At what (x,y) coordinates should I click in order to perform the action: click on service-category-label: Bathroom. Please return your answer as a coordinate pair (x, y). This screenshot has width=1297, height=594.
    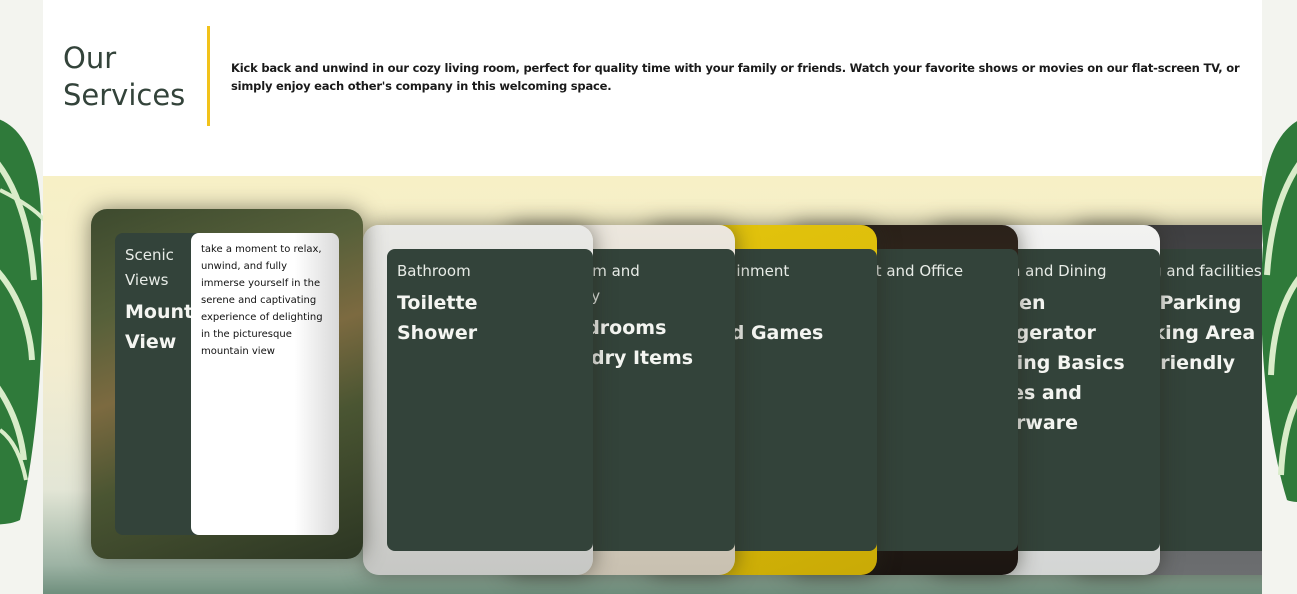
    Looking at the image, I should click on (434, 271).